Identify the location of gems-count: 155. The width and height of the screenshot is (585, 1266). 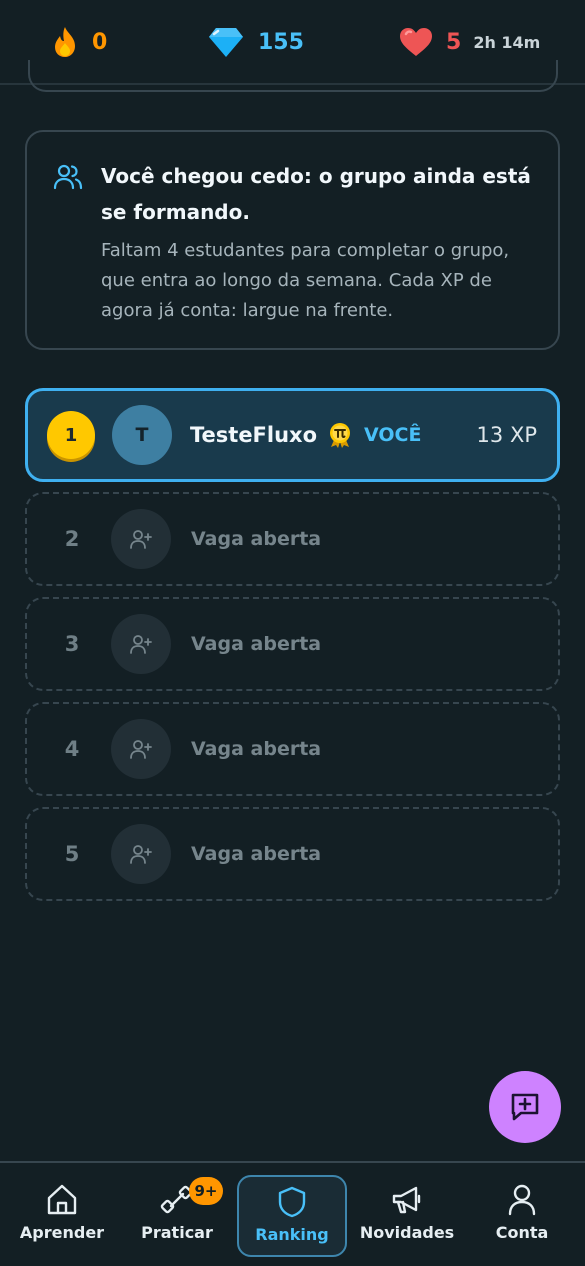
(281, 42).